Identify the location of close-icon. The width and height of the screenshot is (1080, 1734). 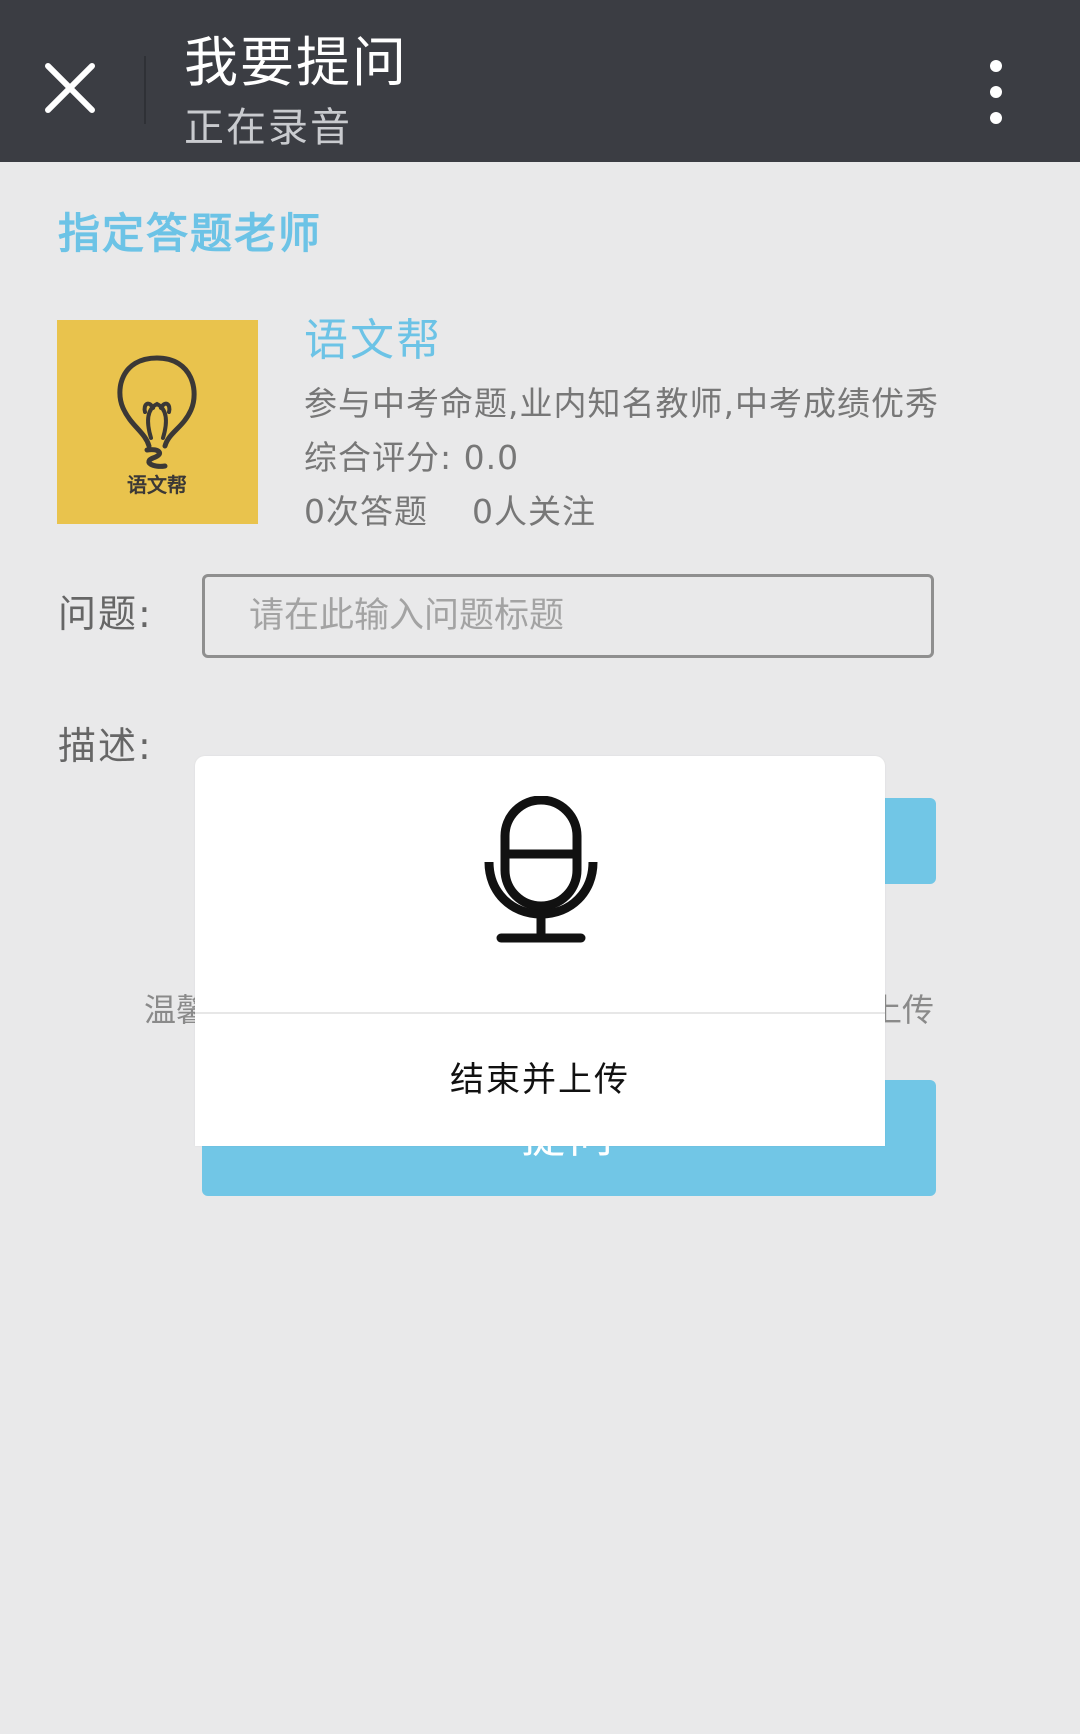
(70, 88).